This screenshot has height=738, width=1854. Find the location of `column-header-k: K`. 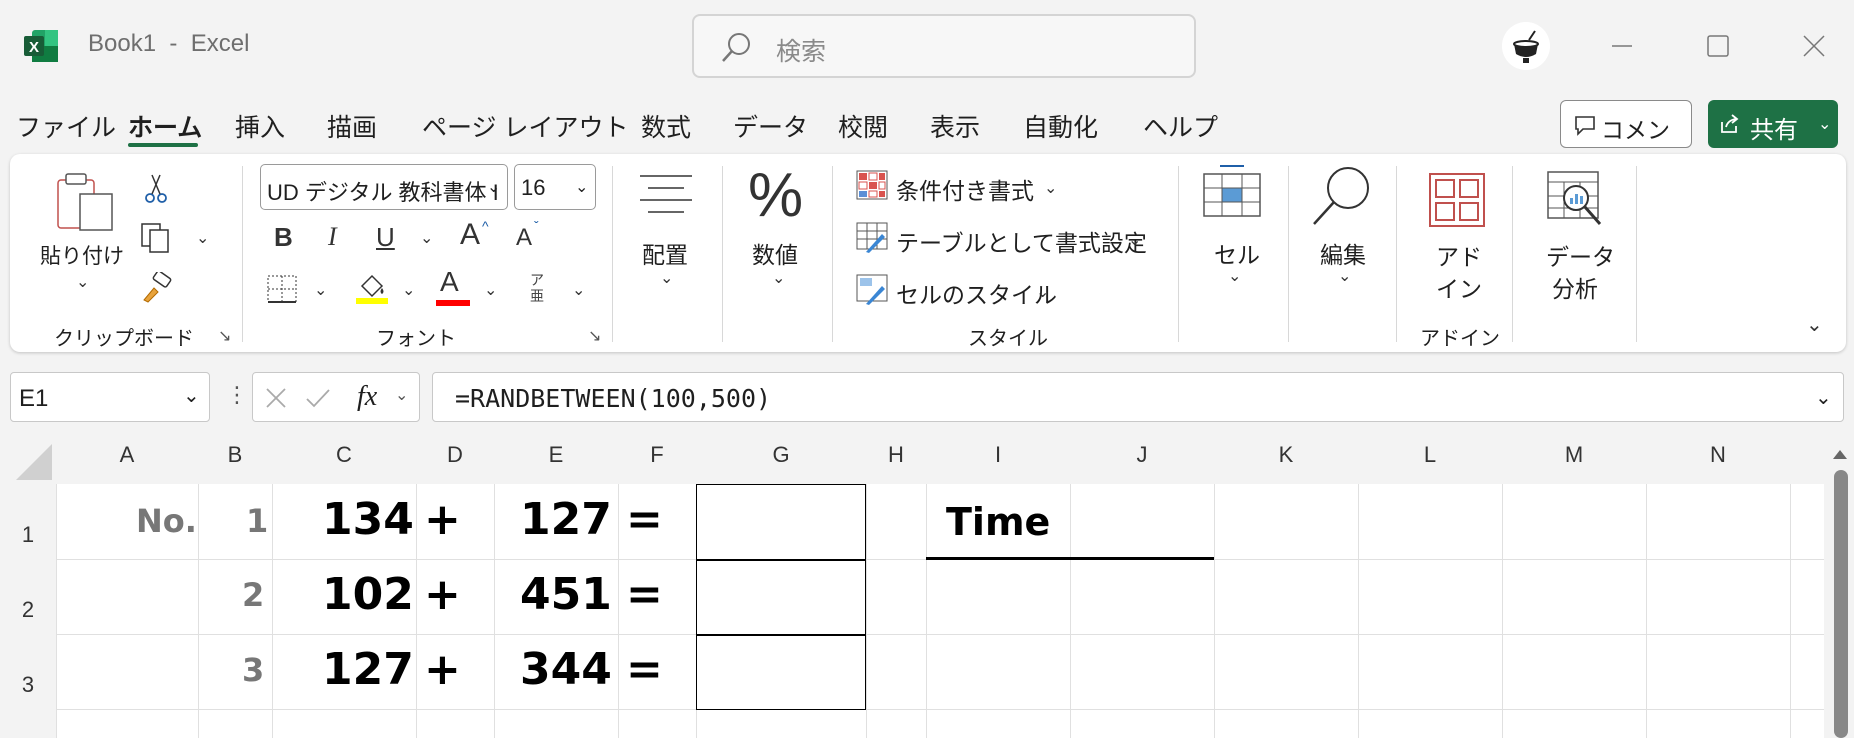

column-header-k: K is located at coordinates (1286, 460).